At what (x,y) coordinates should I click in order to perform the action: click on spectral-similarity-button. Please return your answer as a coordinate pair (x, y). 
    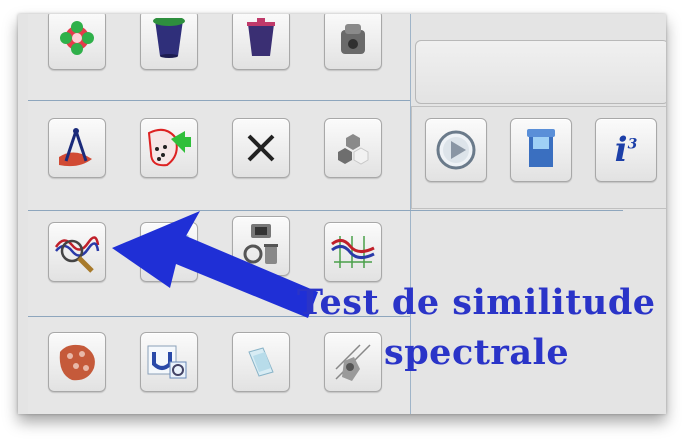
    Looking at the image, I should click on (77, 252).